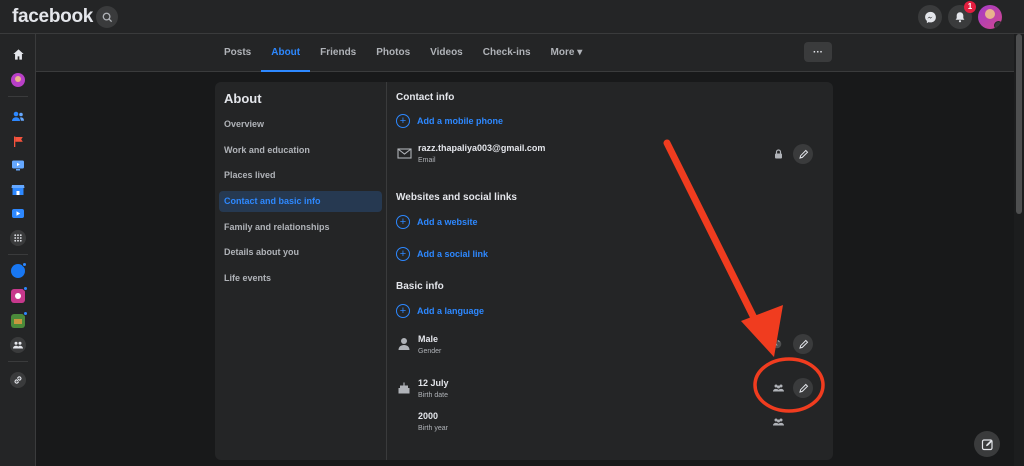 This screenshot has width=1024, height=466. What do you see at coordinates (818, 52) in the screenshot?
I see `more-options-button: ···` at bounding box center [818, 52].